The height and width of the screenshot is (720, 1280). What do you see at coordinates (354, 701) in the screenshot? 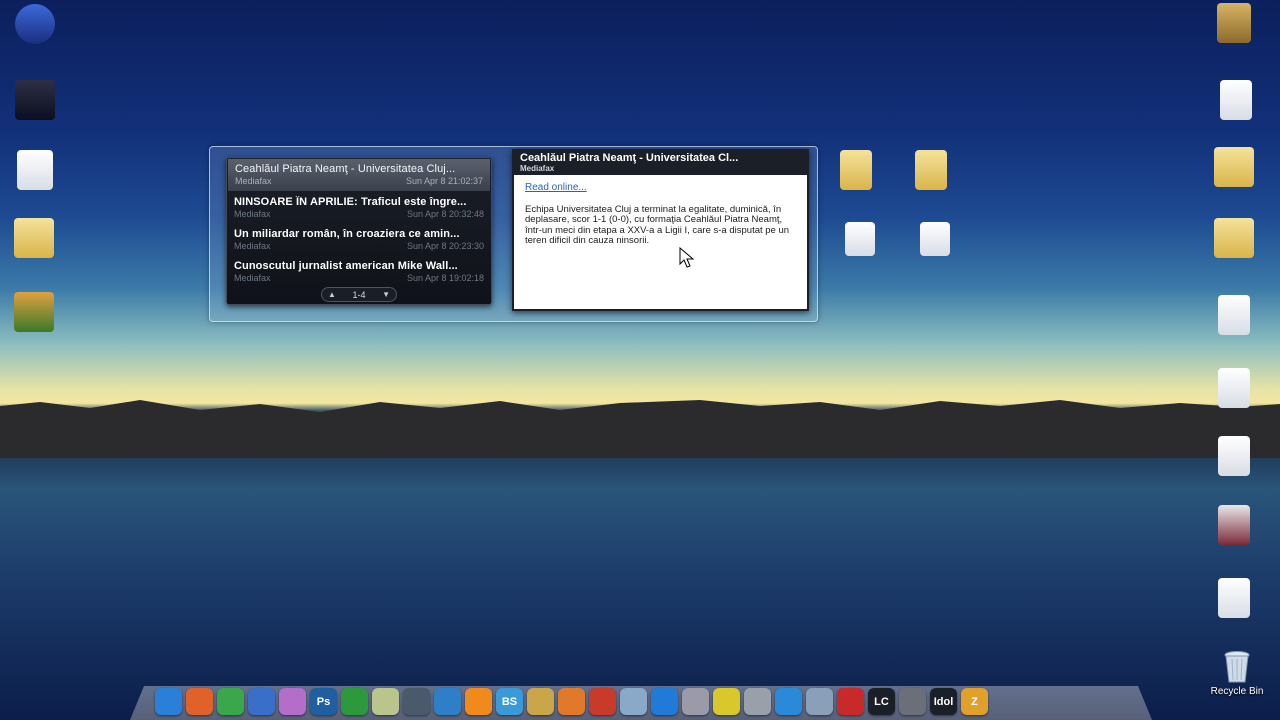
I see `utorrent-icon` at bounding box center [354, 701].